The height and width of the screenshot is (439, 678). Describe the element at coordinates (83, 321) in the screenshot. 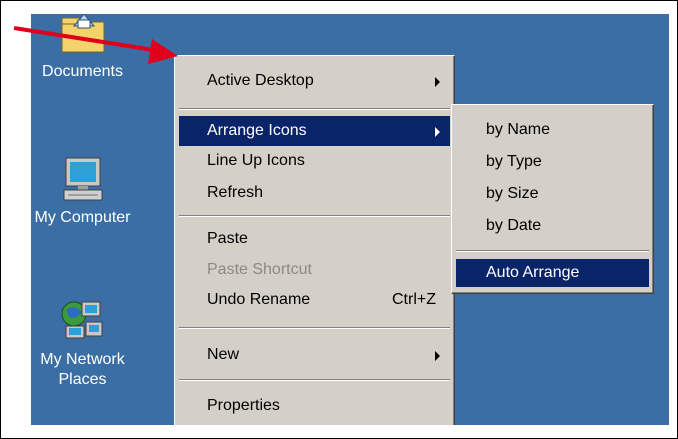

I see `network-icon` at that location.